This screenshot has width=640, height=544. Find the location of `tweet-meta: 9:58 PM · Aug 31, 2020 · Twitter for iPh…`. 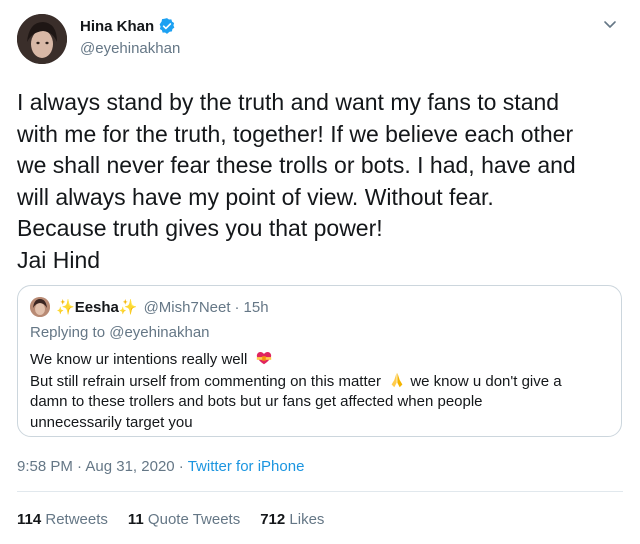

tweet-meta: 9:58 PM · Aug 31, 2020 · Twitter for iPh… is located at coordinates (160, 466).